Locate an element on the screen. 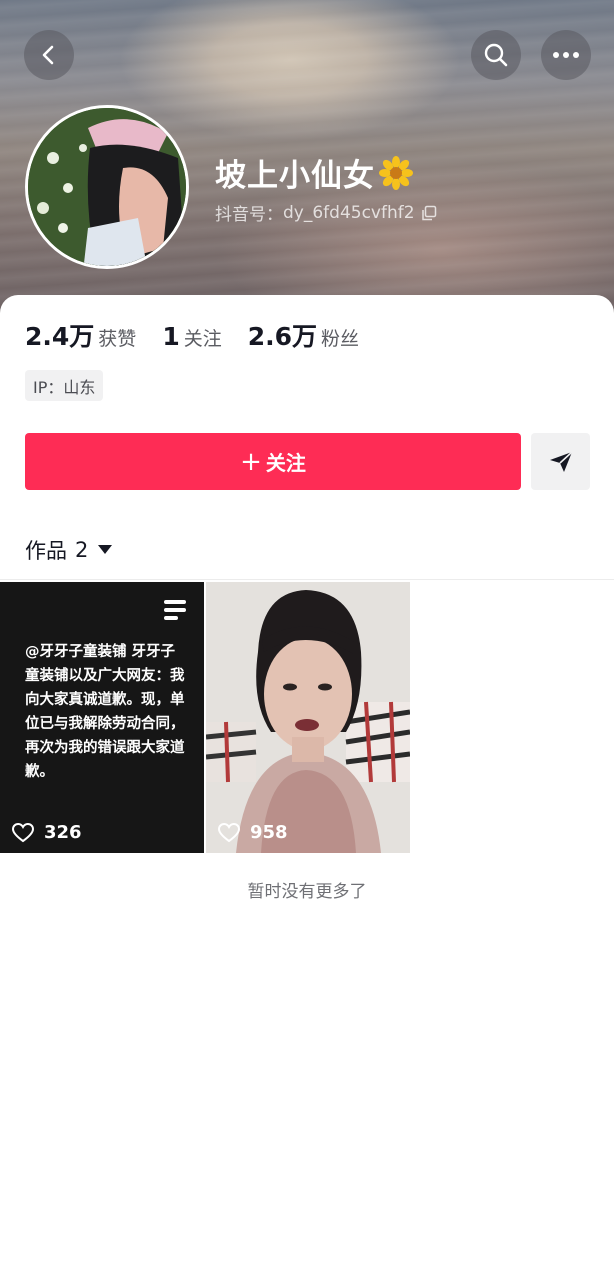  text-post-icon is located at coordinates (175, 610).